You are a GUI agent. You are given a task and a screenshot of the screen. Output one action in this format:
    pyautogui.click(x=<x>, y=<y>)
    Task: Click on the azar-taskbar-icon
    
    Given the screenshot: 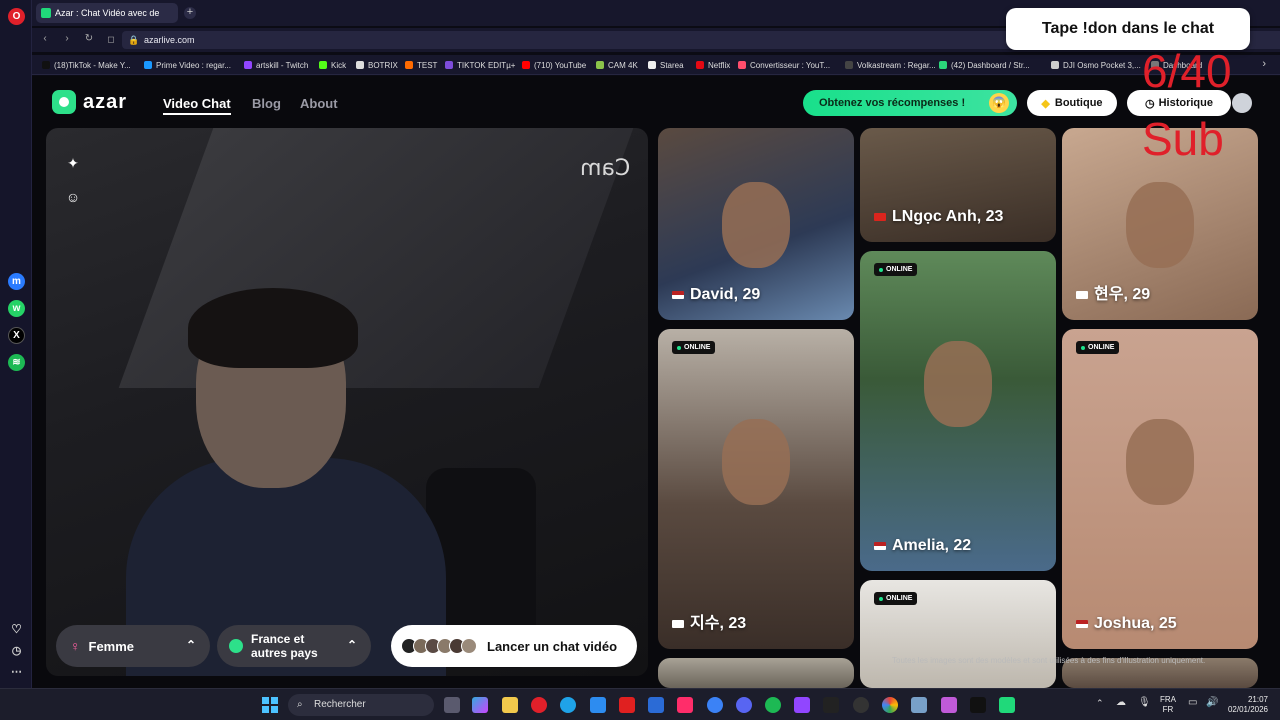 What is the action you would take?
    pyautogui.click(x=1007, y=705)
    